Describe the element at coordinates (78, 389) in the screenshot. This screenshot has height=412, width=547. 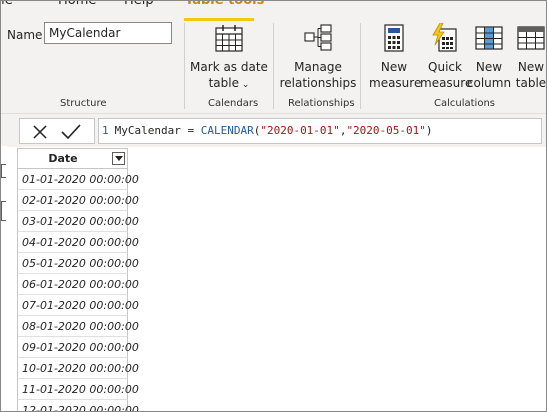
I see `table-row: 11-01-2020 00:00:00` at that location.